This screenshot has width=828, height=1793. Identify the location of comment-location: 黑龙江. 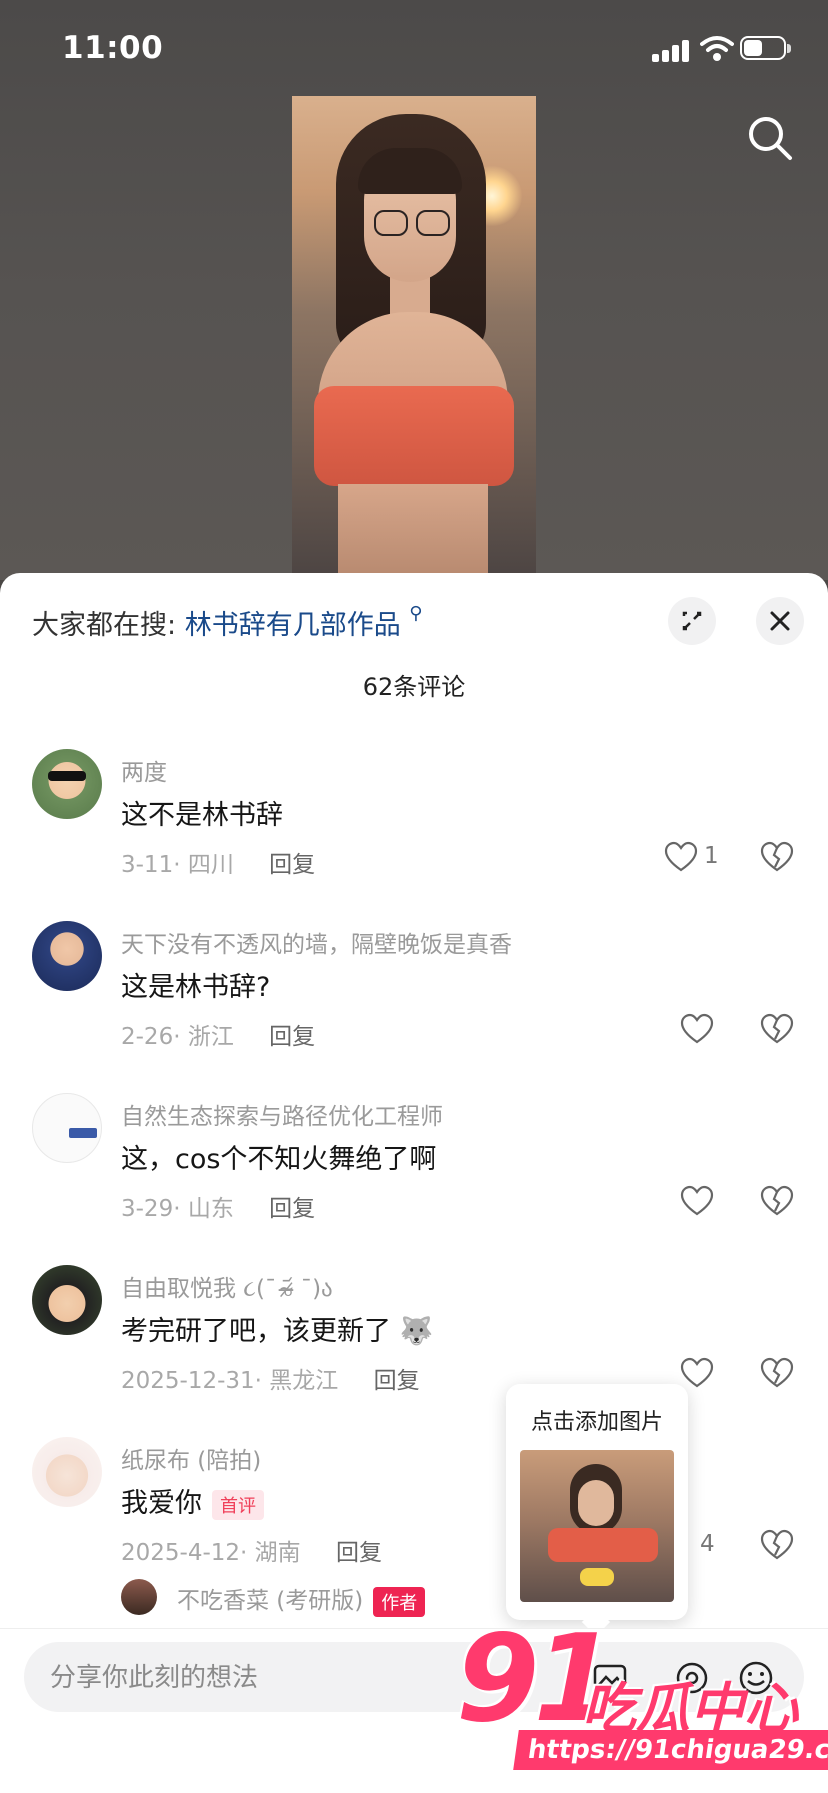
(304, 1381).